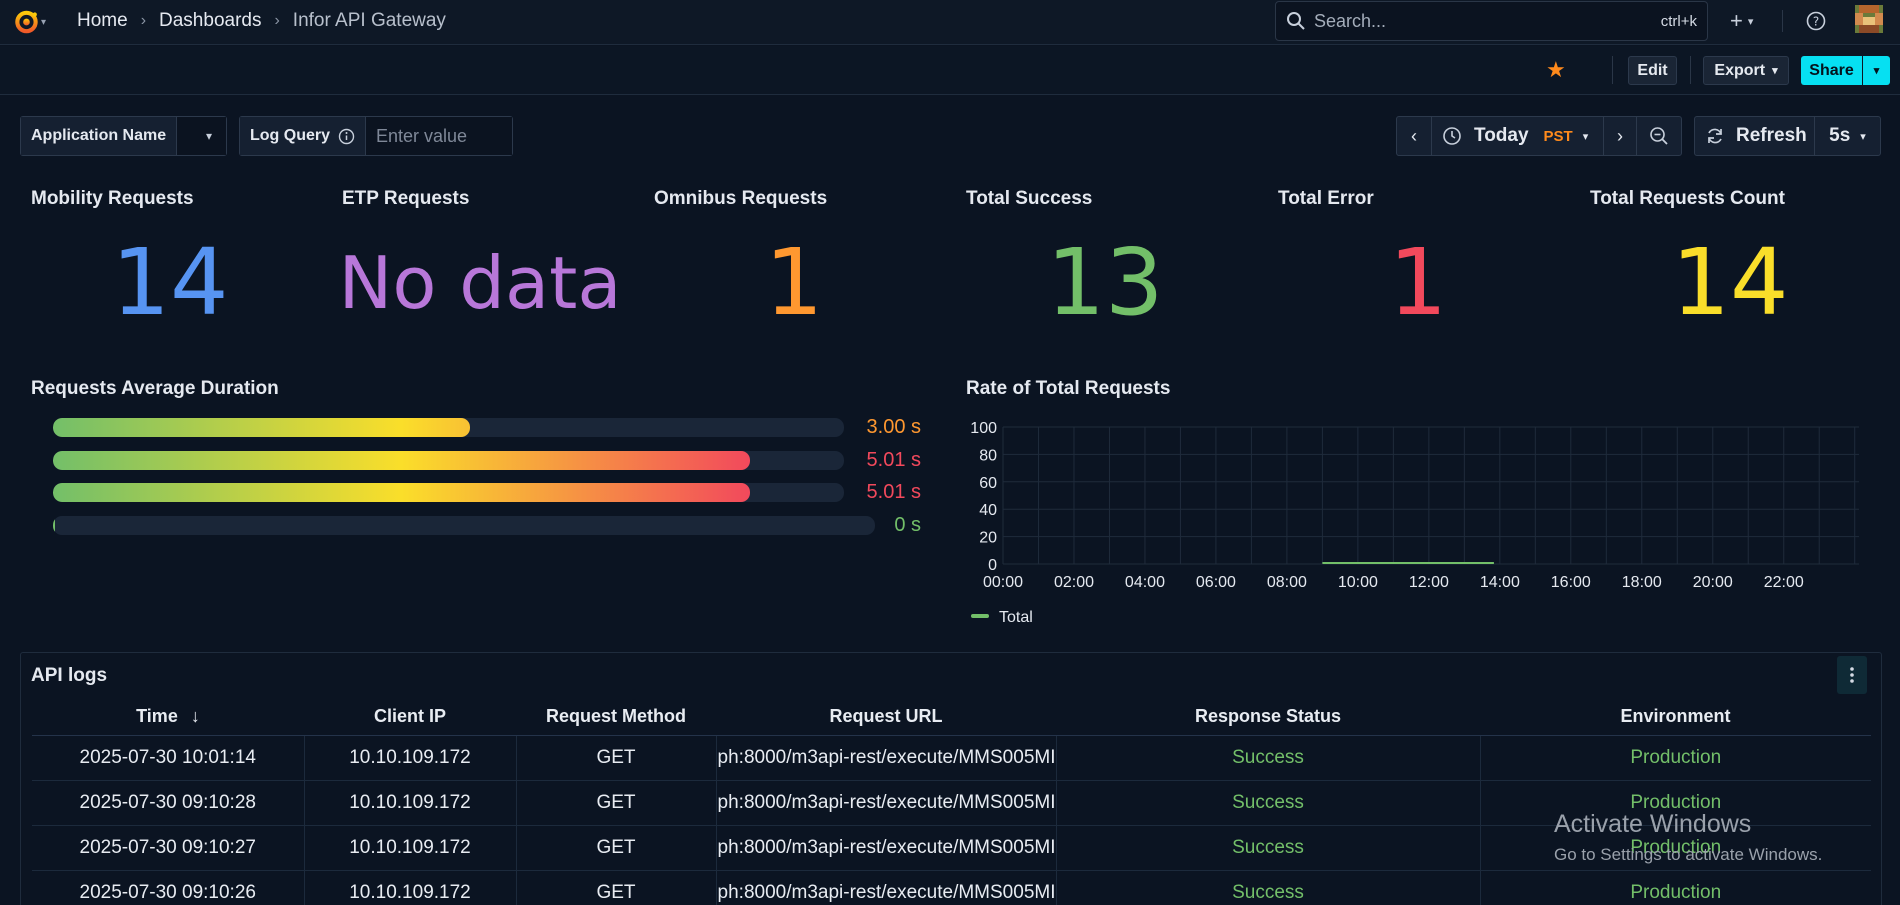  Describe the element at coordinates (1653, 824) in the screenshot. I see `watermark-title: Activate Windows` at that location.